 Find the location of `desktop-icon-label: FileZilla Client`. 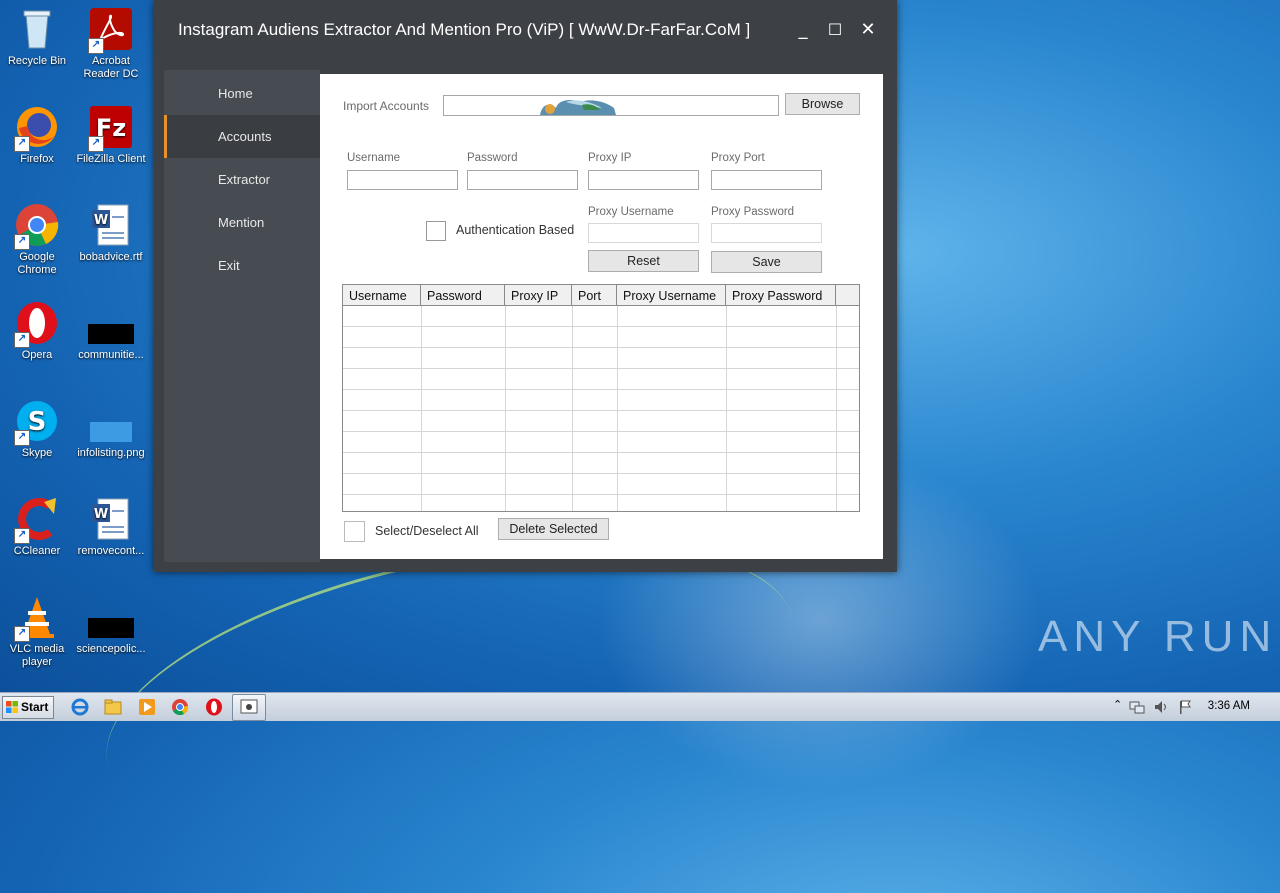

desktop-icon-label: FileZilla Client is located at coordinates (111, 159).